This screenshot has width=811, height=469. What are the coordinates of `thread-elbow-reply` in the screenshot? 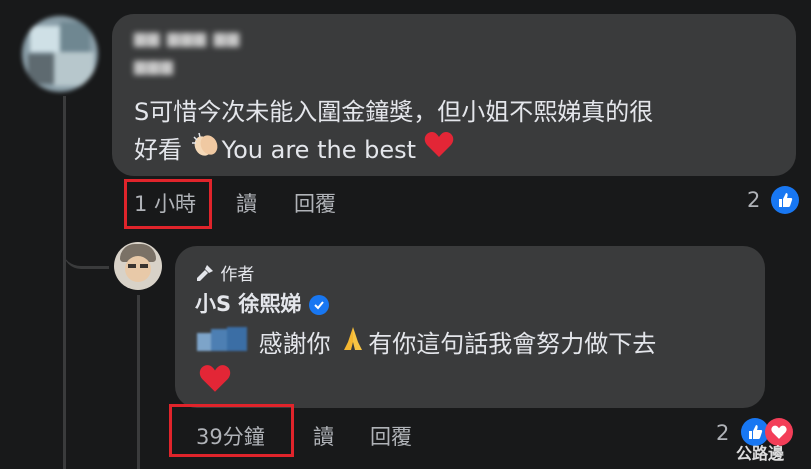 It's located at (86, 244).